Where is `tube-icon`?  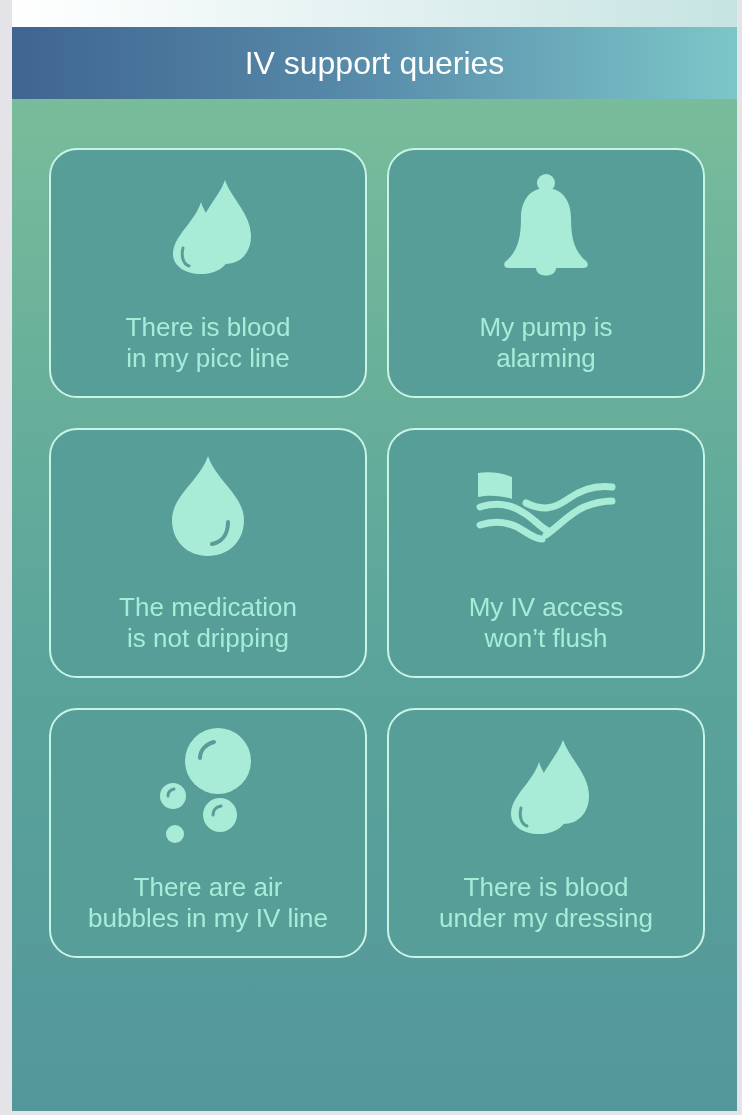 tube-icon is located at coordinates (546, 506).